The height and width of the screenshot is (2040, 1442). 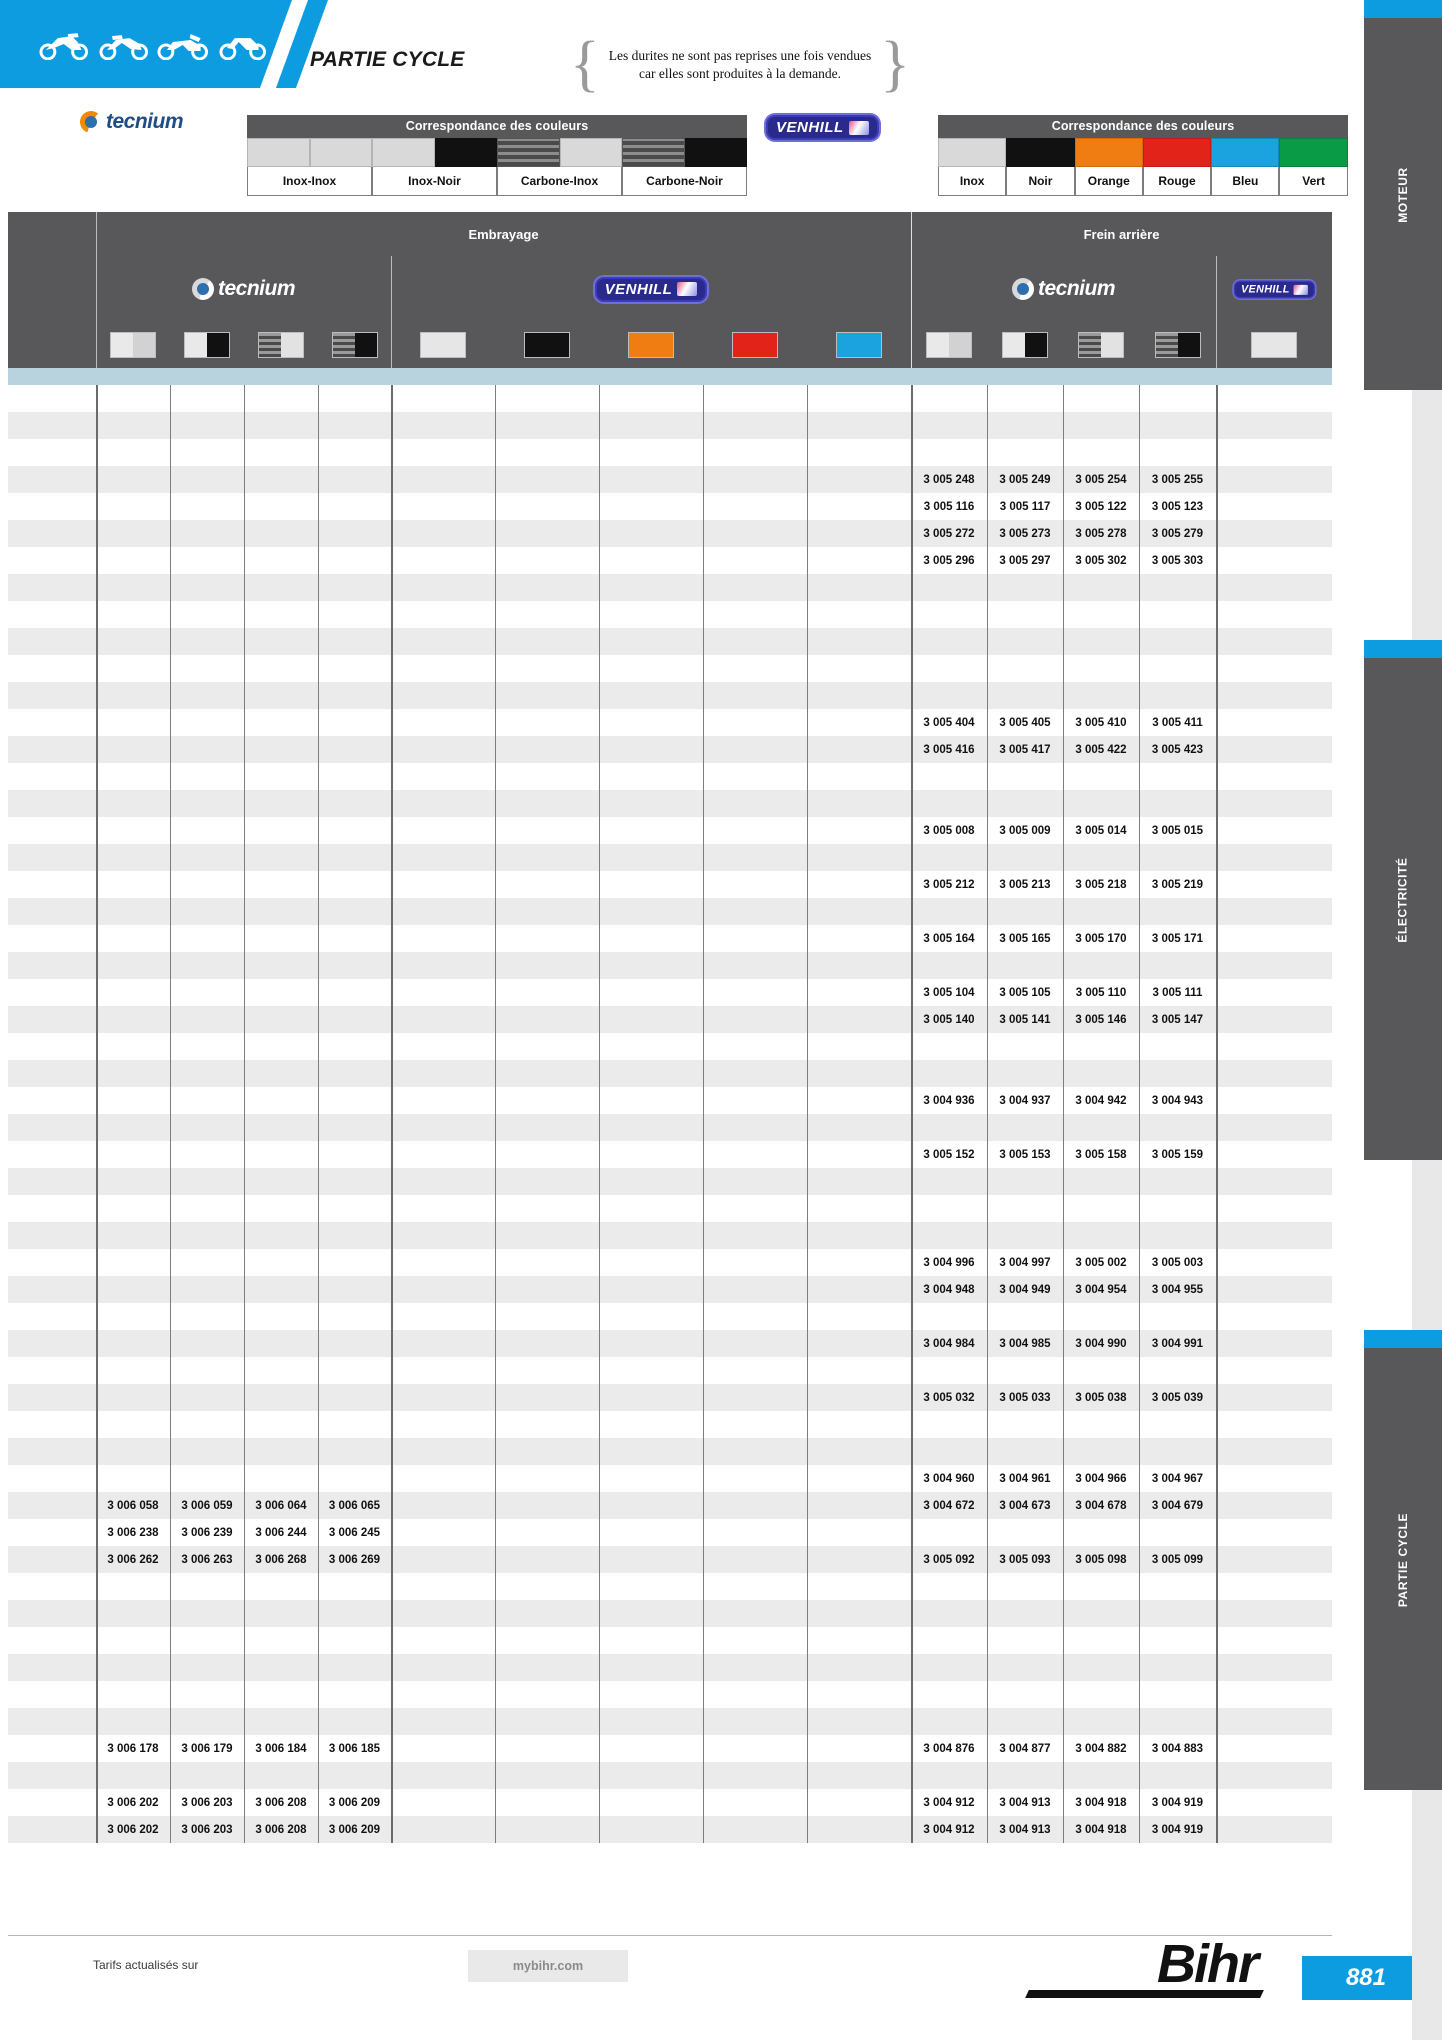 What do you see at coordinates (949, 533) in the screenshot?
I see `part-number-cell: 3 005 272` at bounding box center [949, 533].